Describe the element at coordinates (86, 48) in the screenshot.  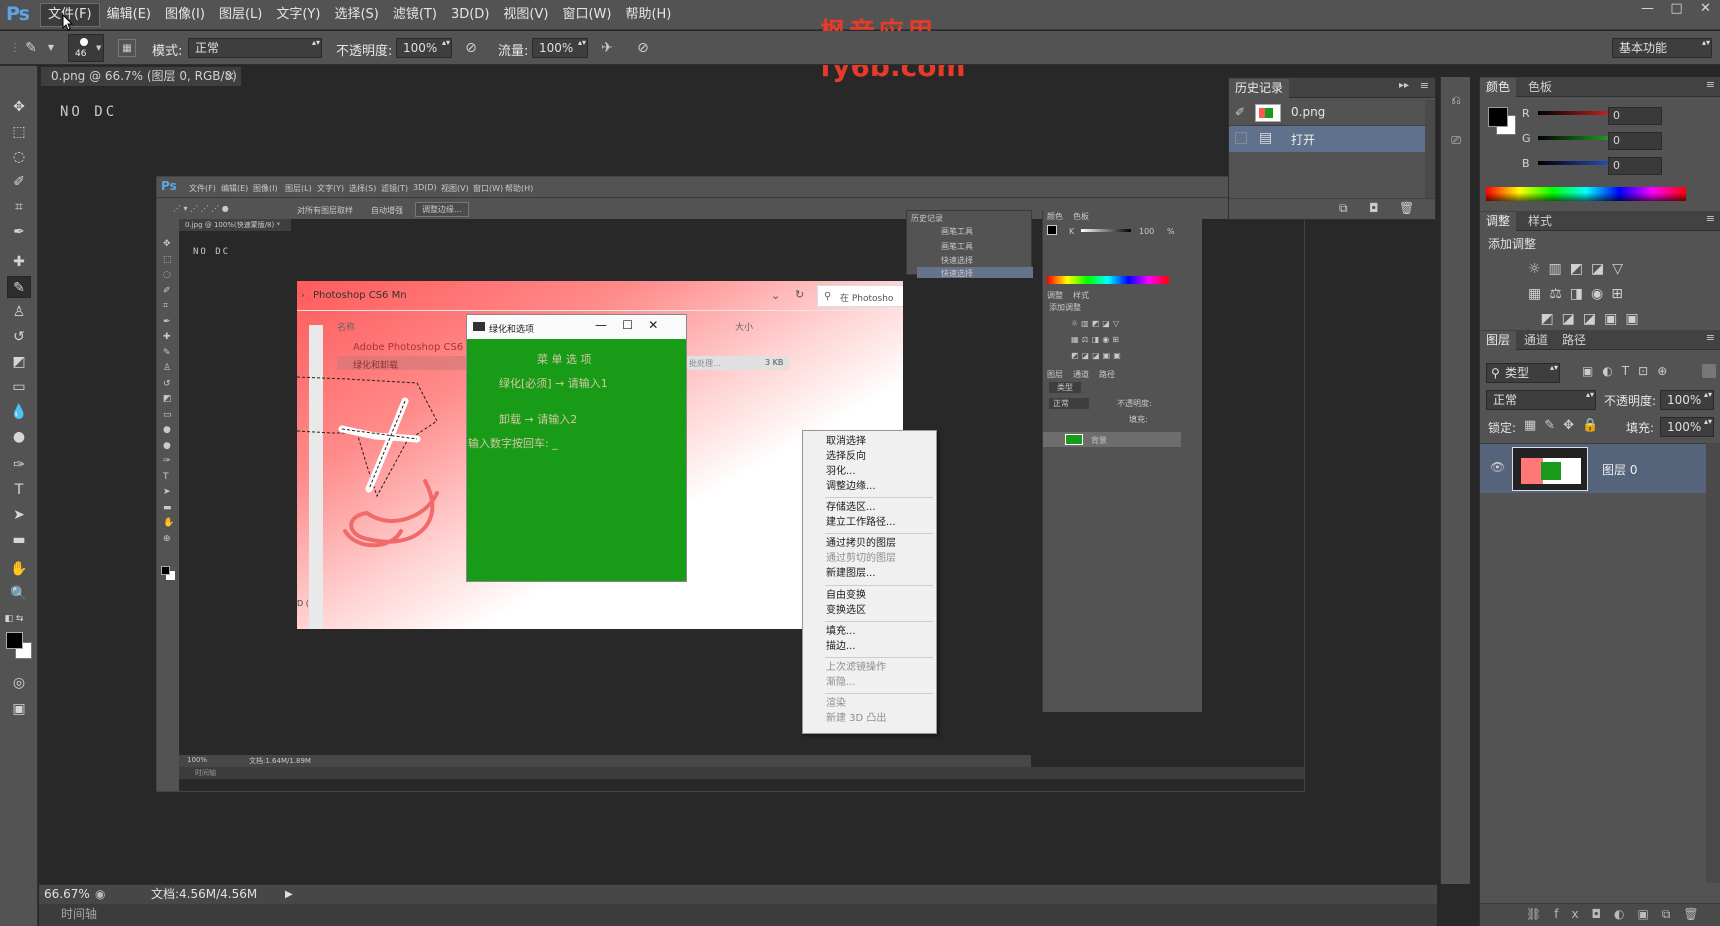
I see `brush-preset-picker: 46 ▼` at that location.